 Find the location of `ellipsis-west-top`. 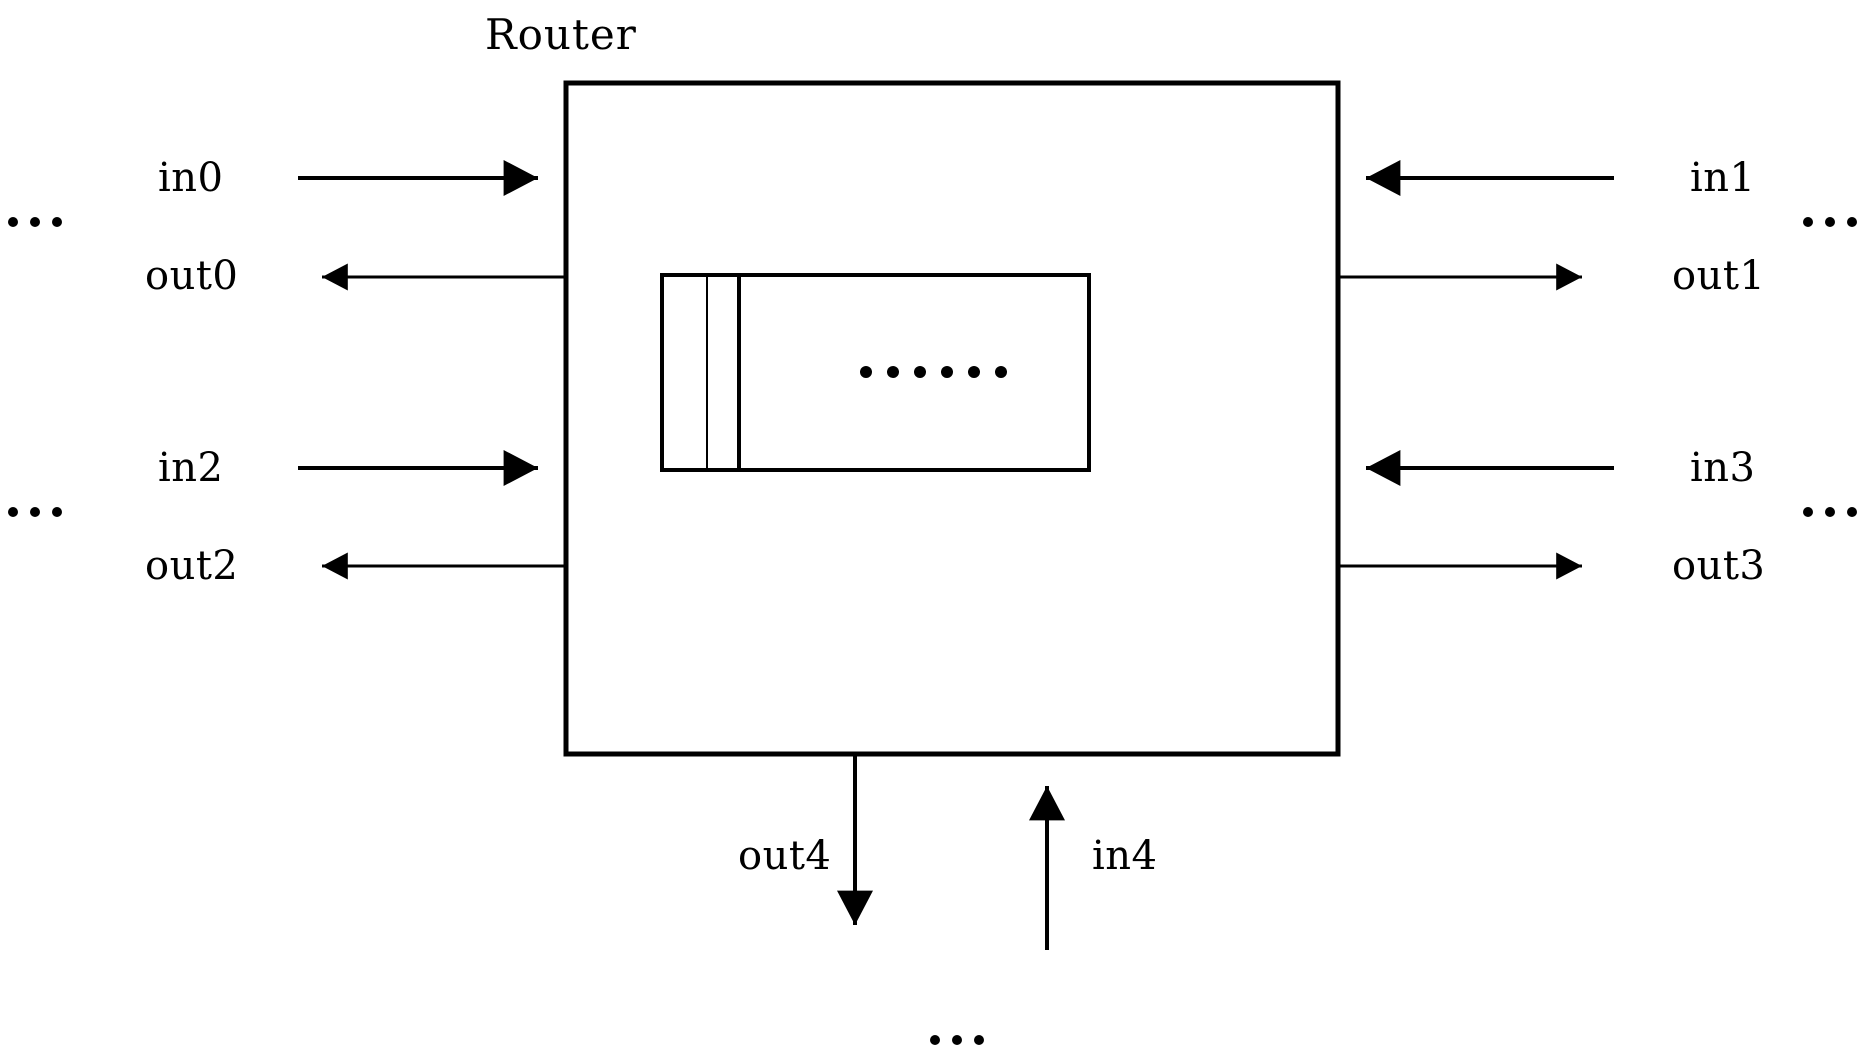

ellipsis-west-top is located at coordinates (41, 222).